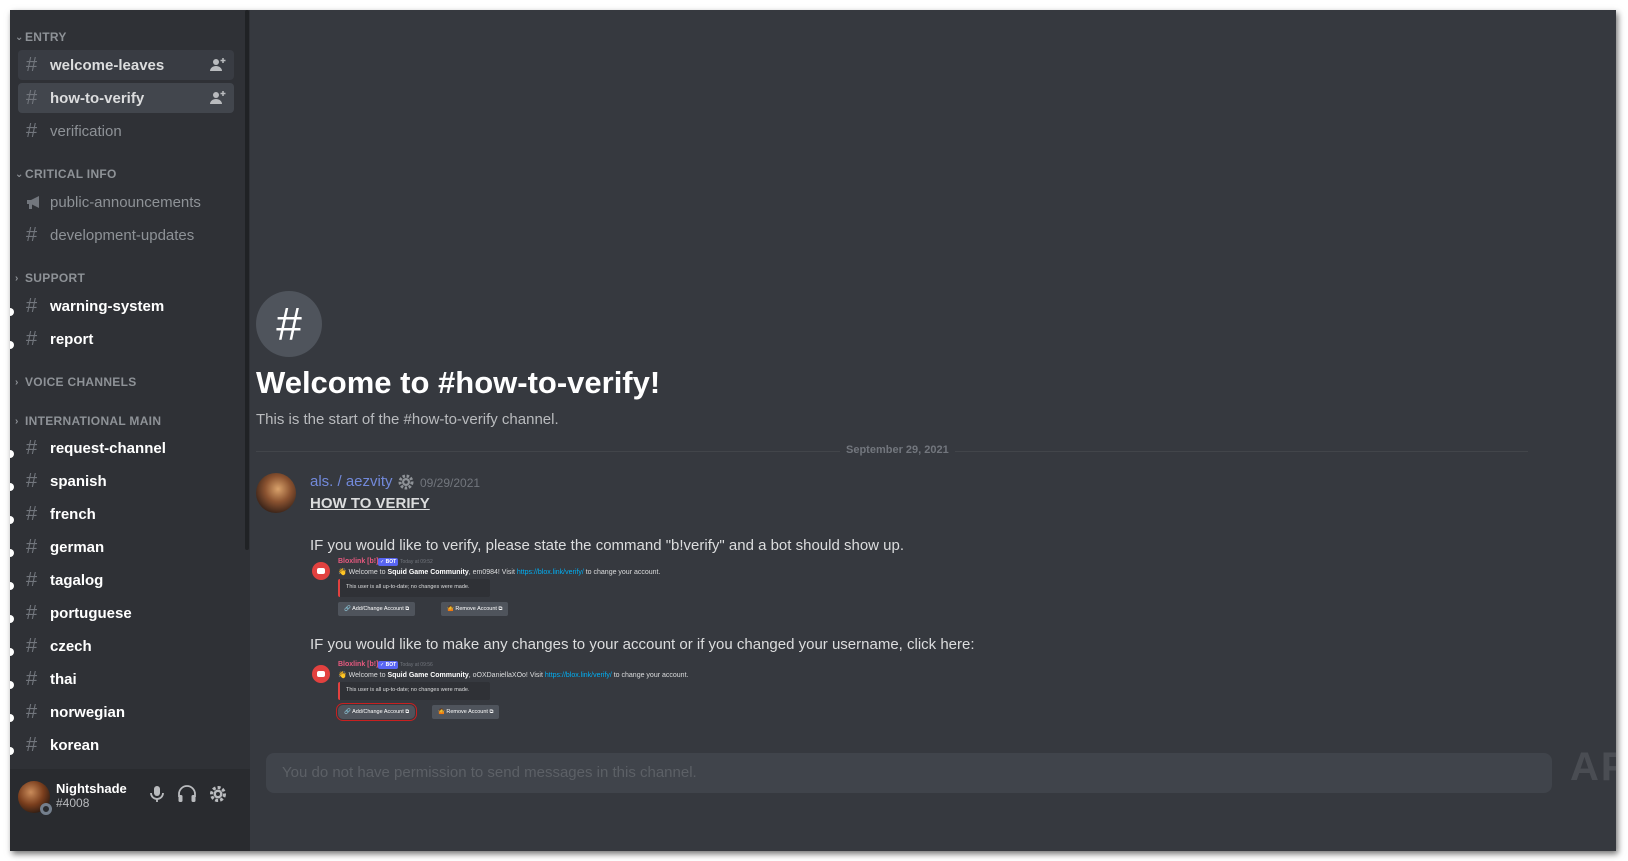 Image resolution: width=1628 pixels, height=861 pixels. Describe the element at coordinates (41, 37) in the screenshot. I see `category-entry: ⌄ ENTRY` at that location.